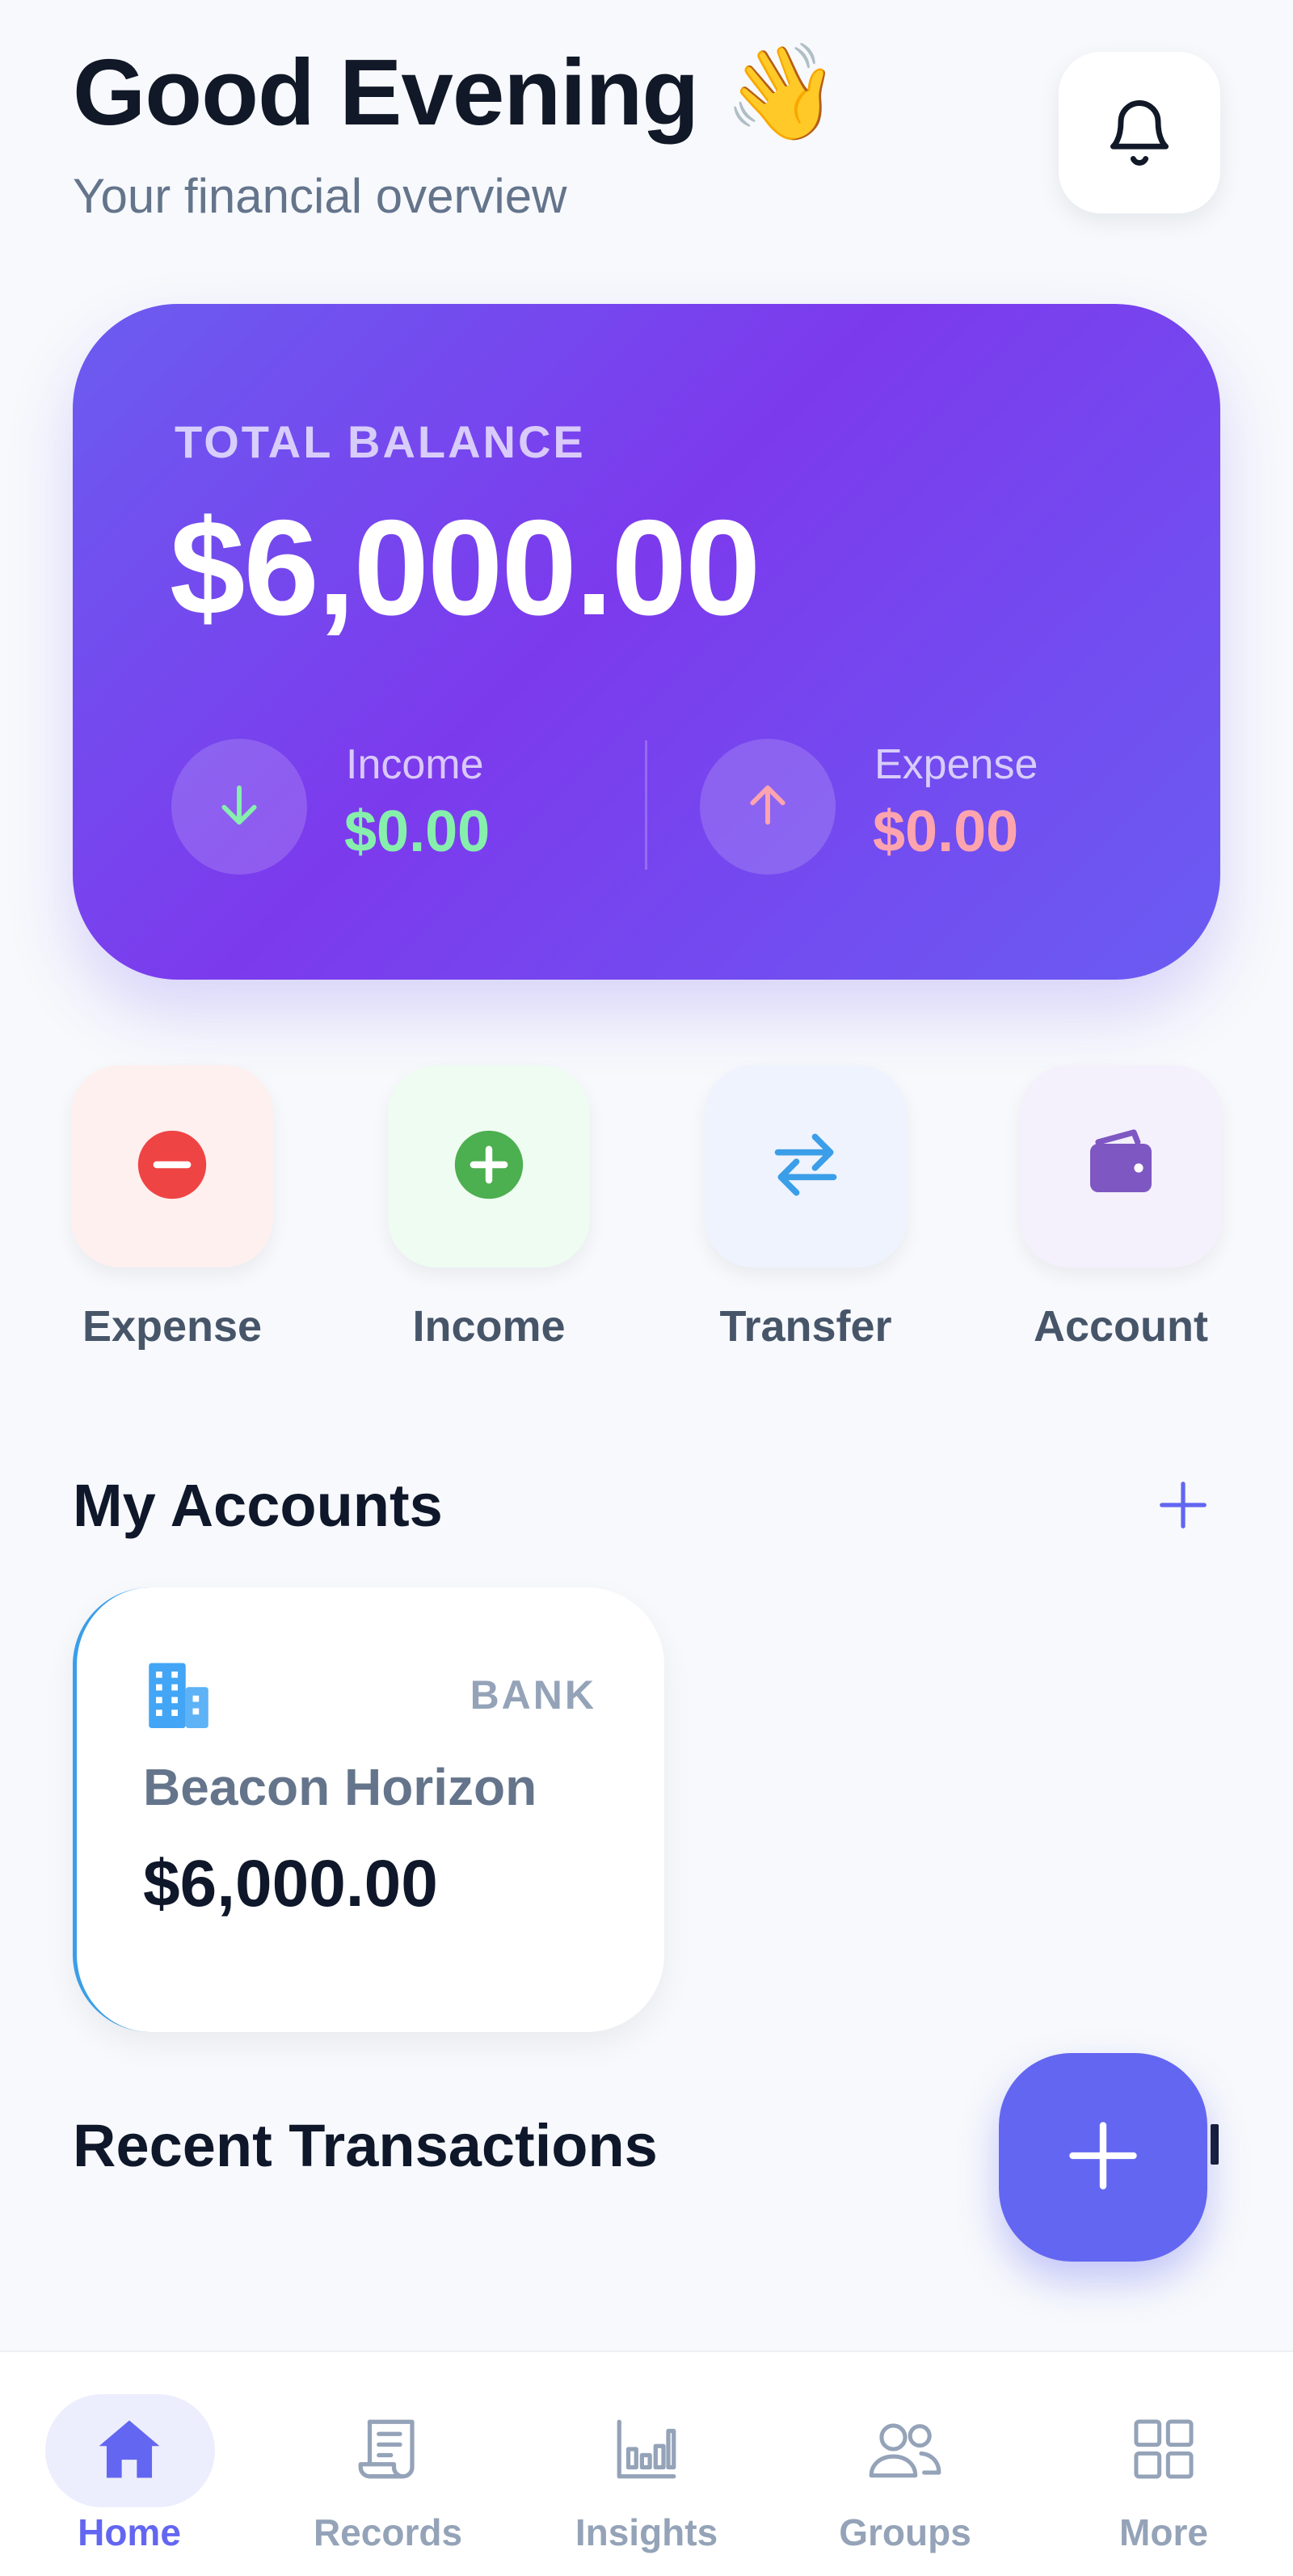 Image resolution: width=1293 pixels, height=2576 pixels. I want to click on nav-home: Home, so click(129, 2464).